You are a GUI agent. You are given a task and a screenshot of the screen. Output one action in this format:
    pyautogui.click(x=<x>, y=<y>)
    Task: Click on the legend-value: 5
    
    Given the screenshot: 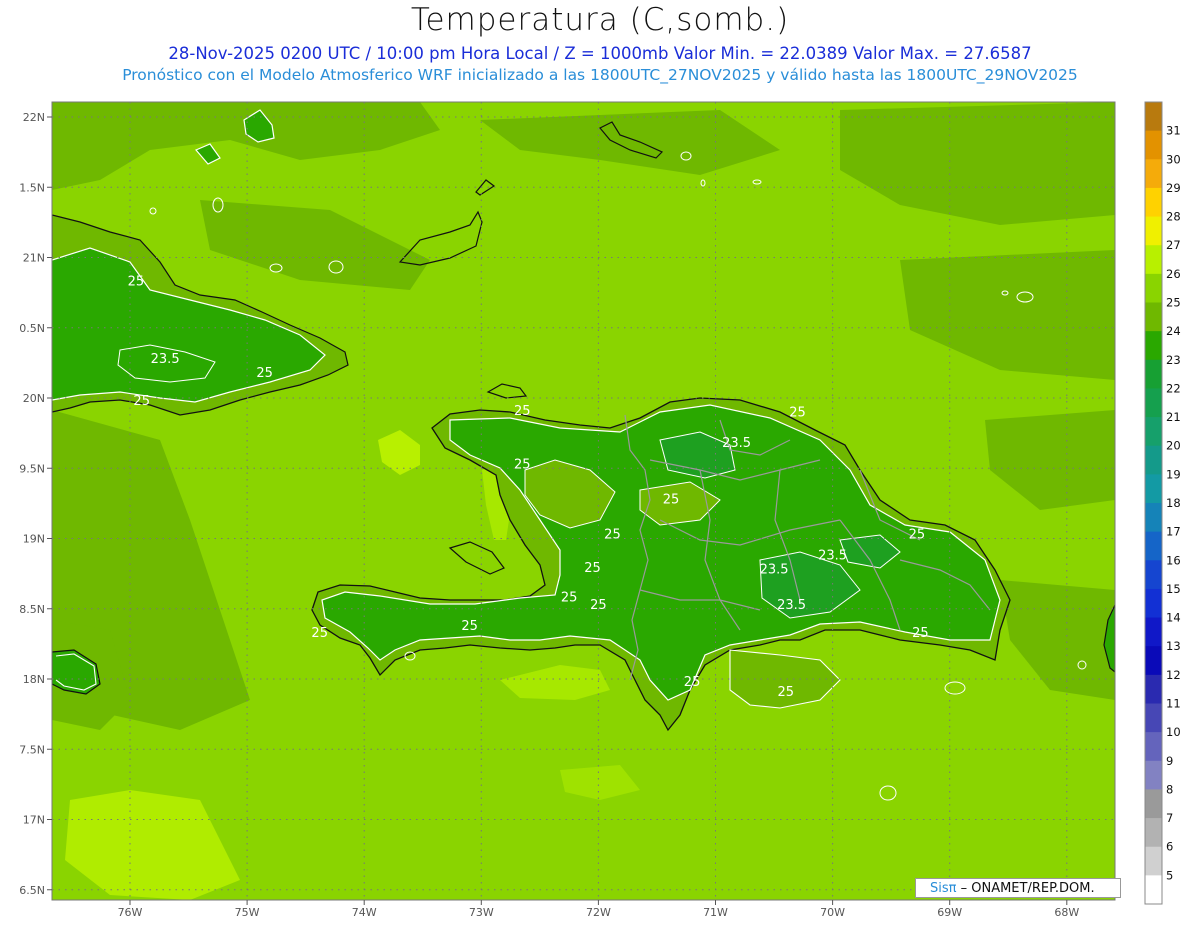 What is the action you would take?
    pyautogui.click(x=1169, y=875)
    